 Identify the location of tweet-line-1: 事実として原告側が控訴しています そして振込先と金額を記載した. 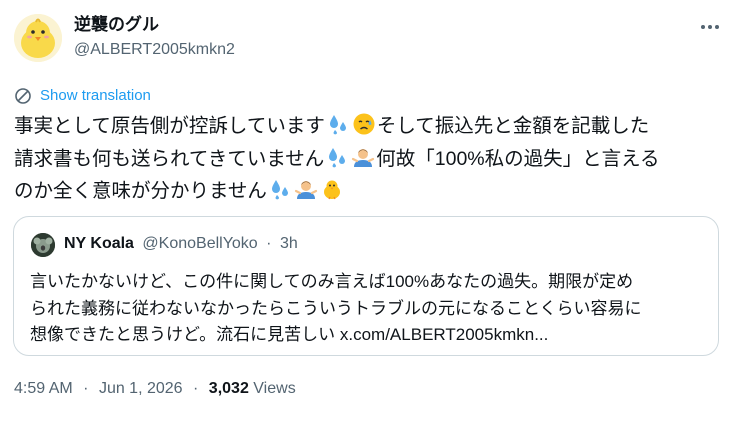
(370, 126).